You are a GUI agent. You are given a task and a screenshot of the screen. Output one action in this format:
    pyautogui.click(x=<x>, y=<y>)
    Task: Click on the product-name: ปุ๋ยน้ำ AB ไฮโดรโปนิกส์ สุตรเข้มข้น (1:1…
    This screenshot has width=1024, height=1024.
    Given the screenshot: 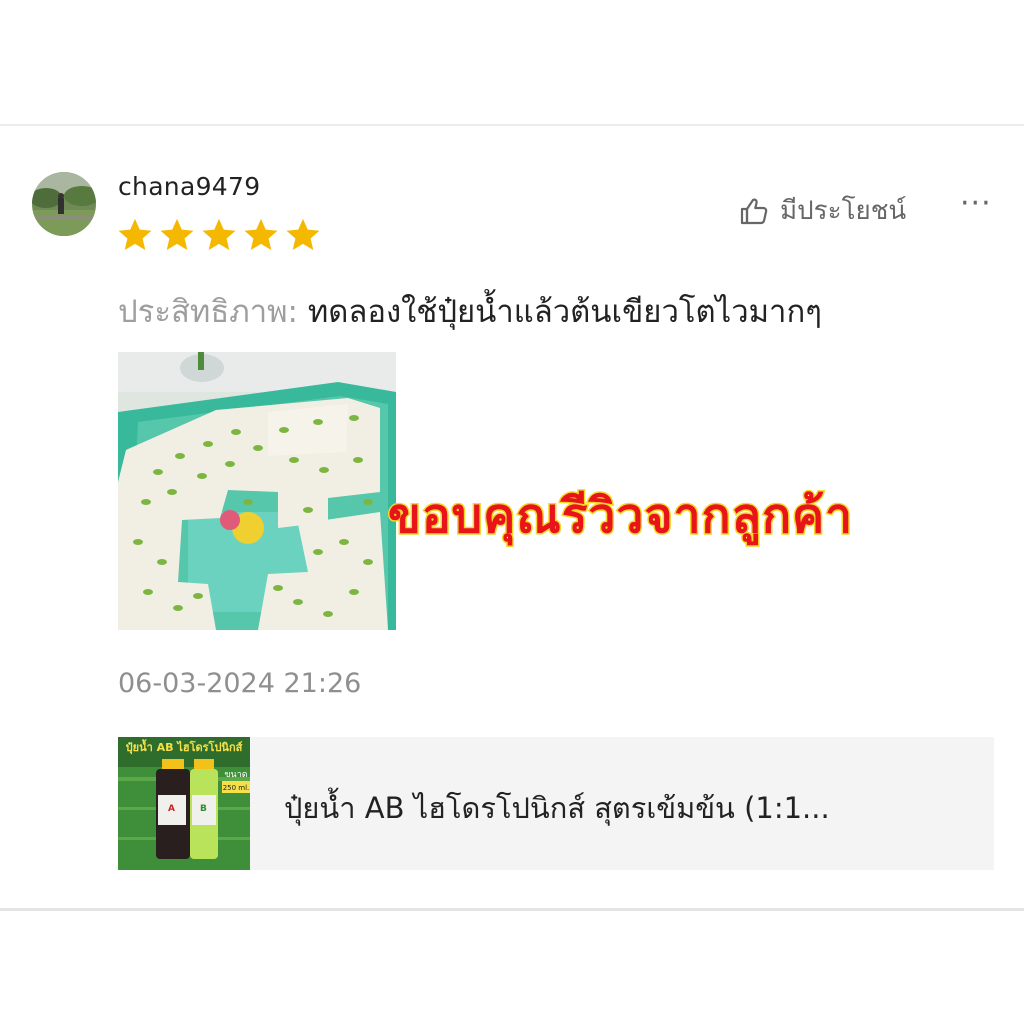 What is the action you would take?
    pyautogui.click(x=557, y=808)
    